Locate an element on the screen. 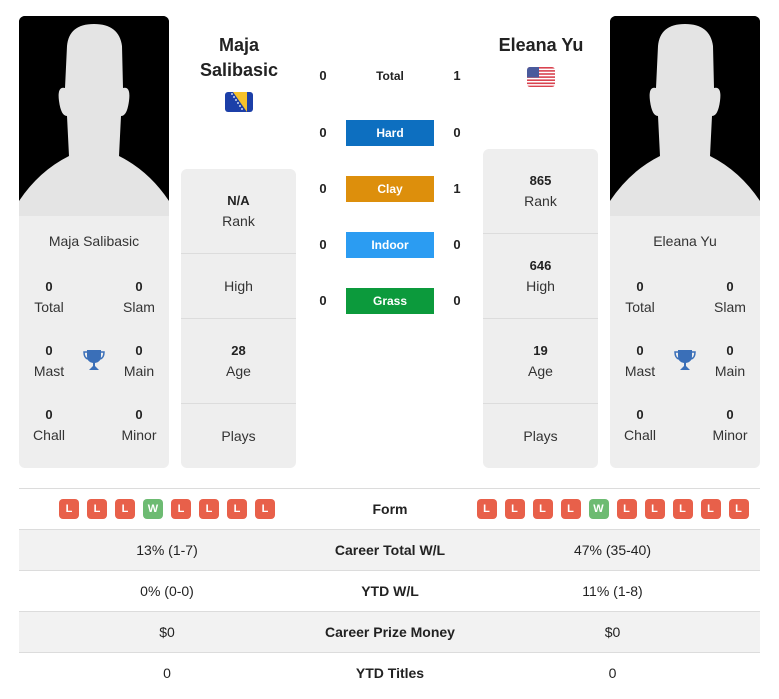 The height and width of the screenshot is (699, 779). titles-mast-value: 0 is located at coordinates (640, 350).